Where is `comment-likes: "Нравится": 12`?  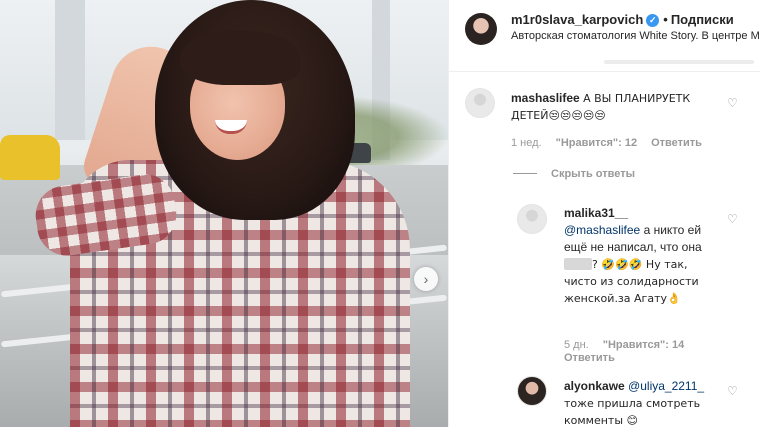 comment-likes: "Нравится": 12 is located at coordinates (596, 143).